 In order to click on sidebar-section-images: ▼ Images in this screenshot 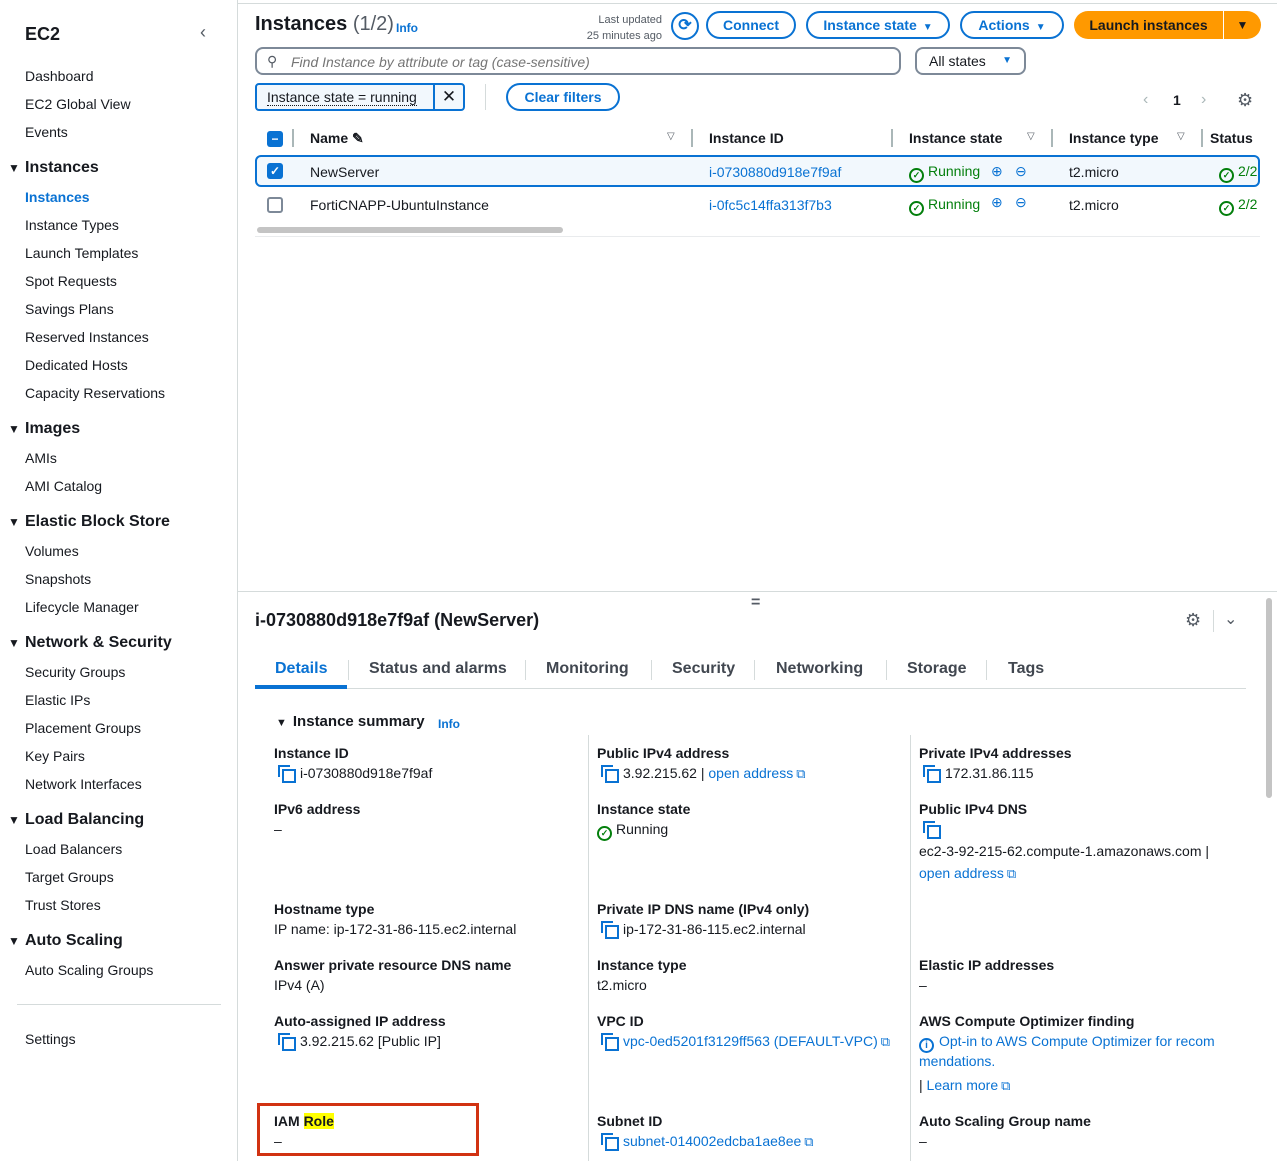, I will do `click(44, 429)`.